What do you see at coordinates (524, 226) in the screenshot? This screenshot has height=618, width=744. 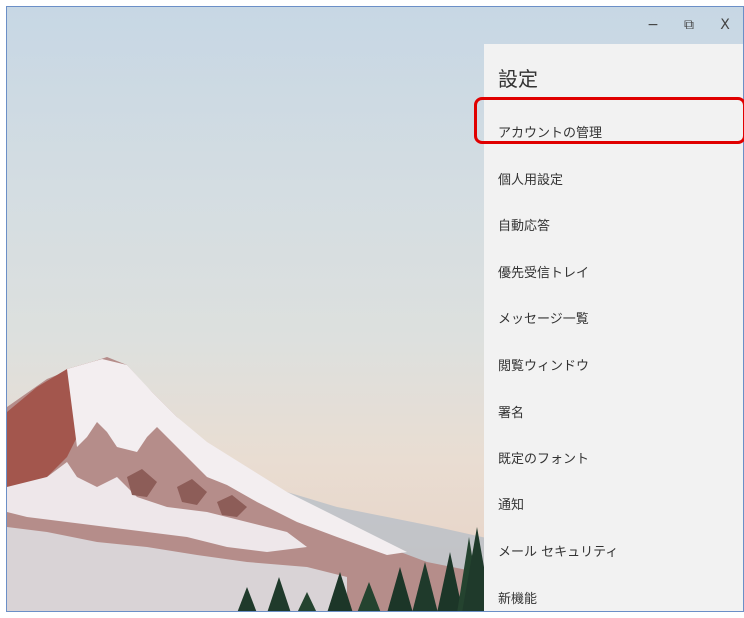 I see `menu-item-label: 自動応答` at bounding box center [524, 226].